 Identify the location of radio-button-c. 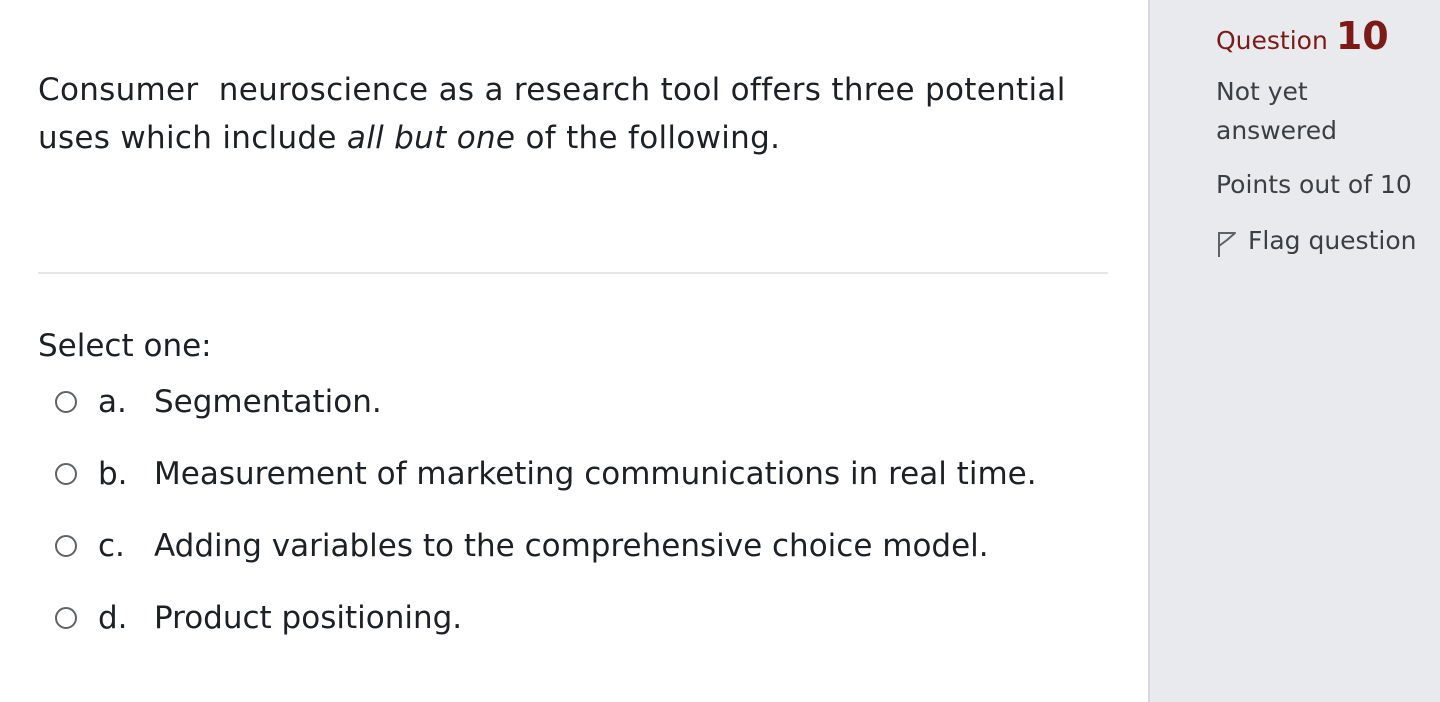
(66, 546).